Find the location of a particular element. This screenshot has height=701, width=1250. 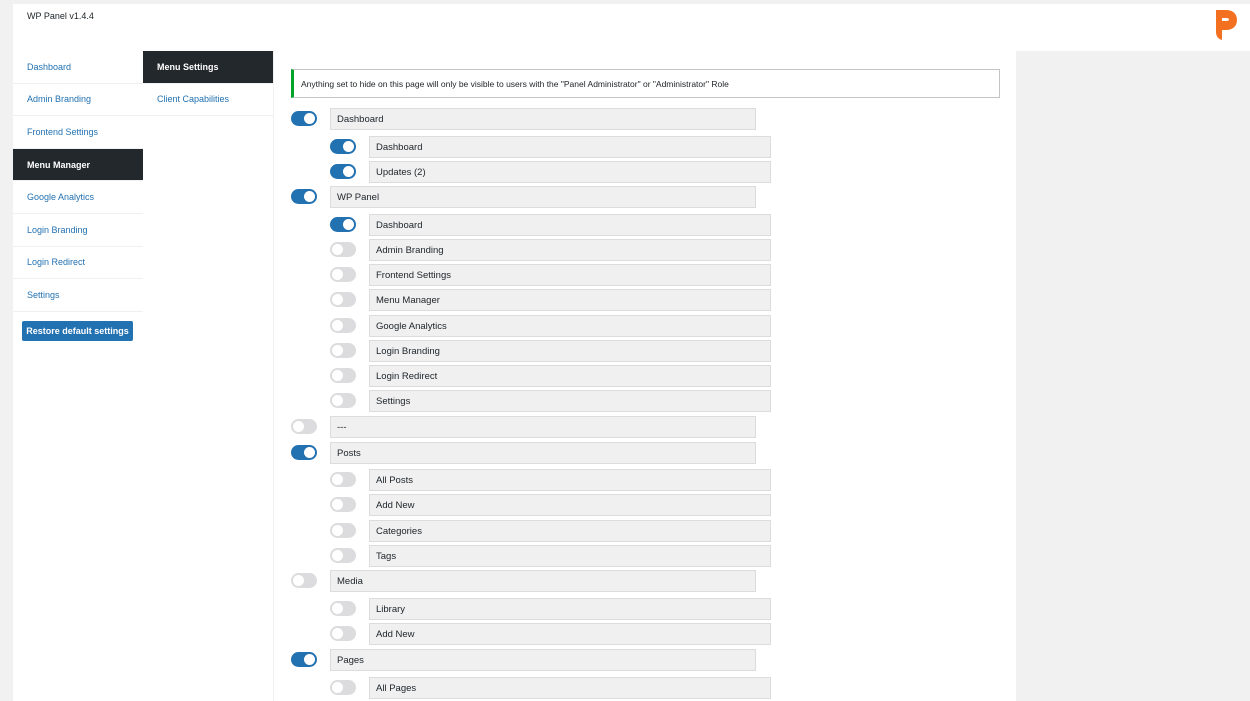

restore-default-button: Restore default settings is located at coordinates (77, 331).